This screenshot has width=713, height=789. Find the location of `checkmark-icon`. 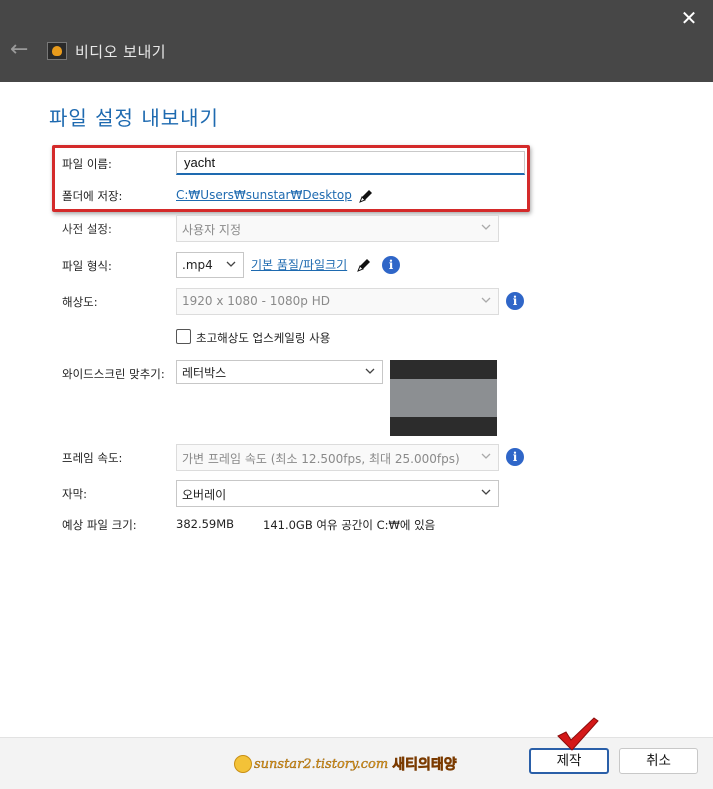

checkmark-icon is located at coordinates (578, 734).